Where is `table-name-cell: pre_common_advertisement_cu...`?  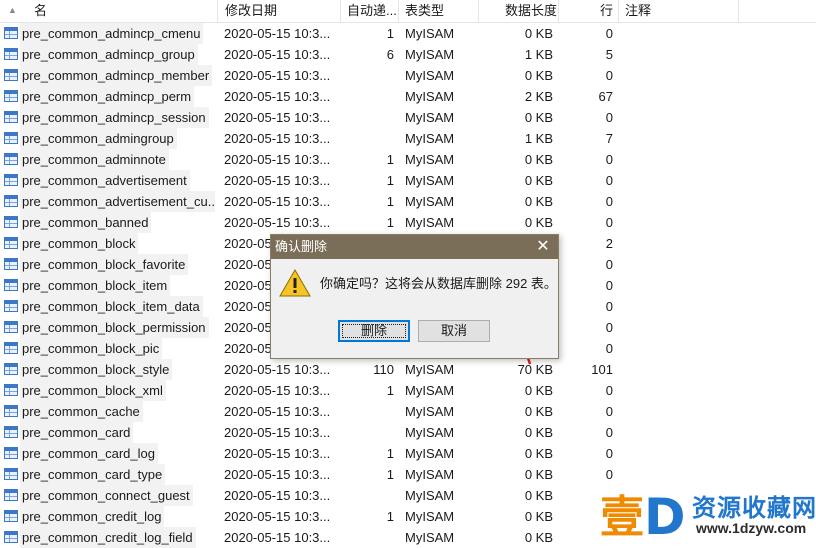
table-name-cell: pre_common_advertisement_cu... is located at coordinates (109, 201).